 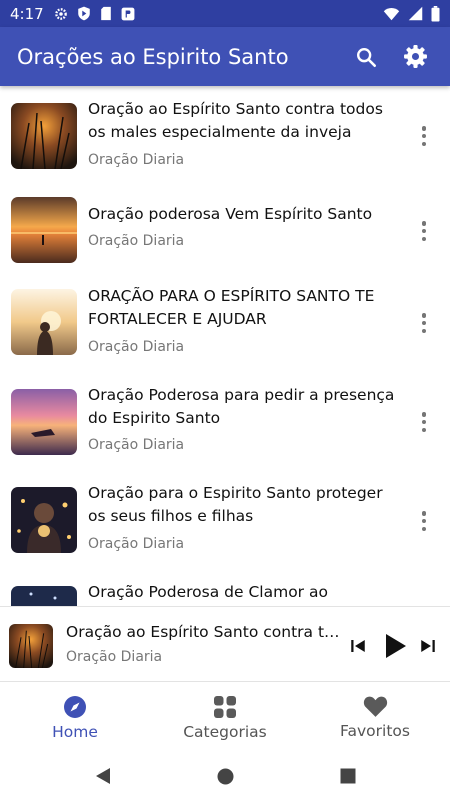 What do you see at coordinates (114, 657) in the screenshot?
I see `now-playing-category: Oração Diaria` at bounding box center [114, 657].